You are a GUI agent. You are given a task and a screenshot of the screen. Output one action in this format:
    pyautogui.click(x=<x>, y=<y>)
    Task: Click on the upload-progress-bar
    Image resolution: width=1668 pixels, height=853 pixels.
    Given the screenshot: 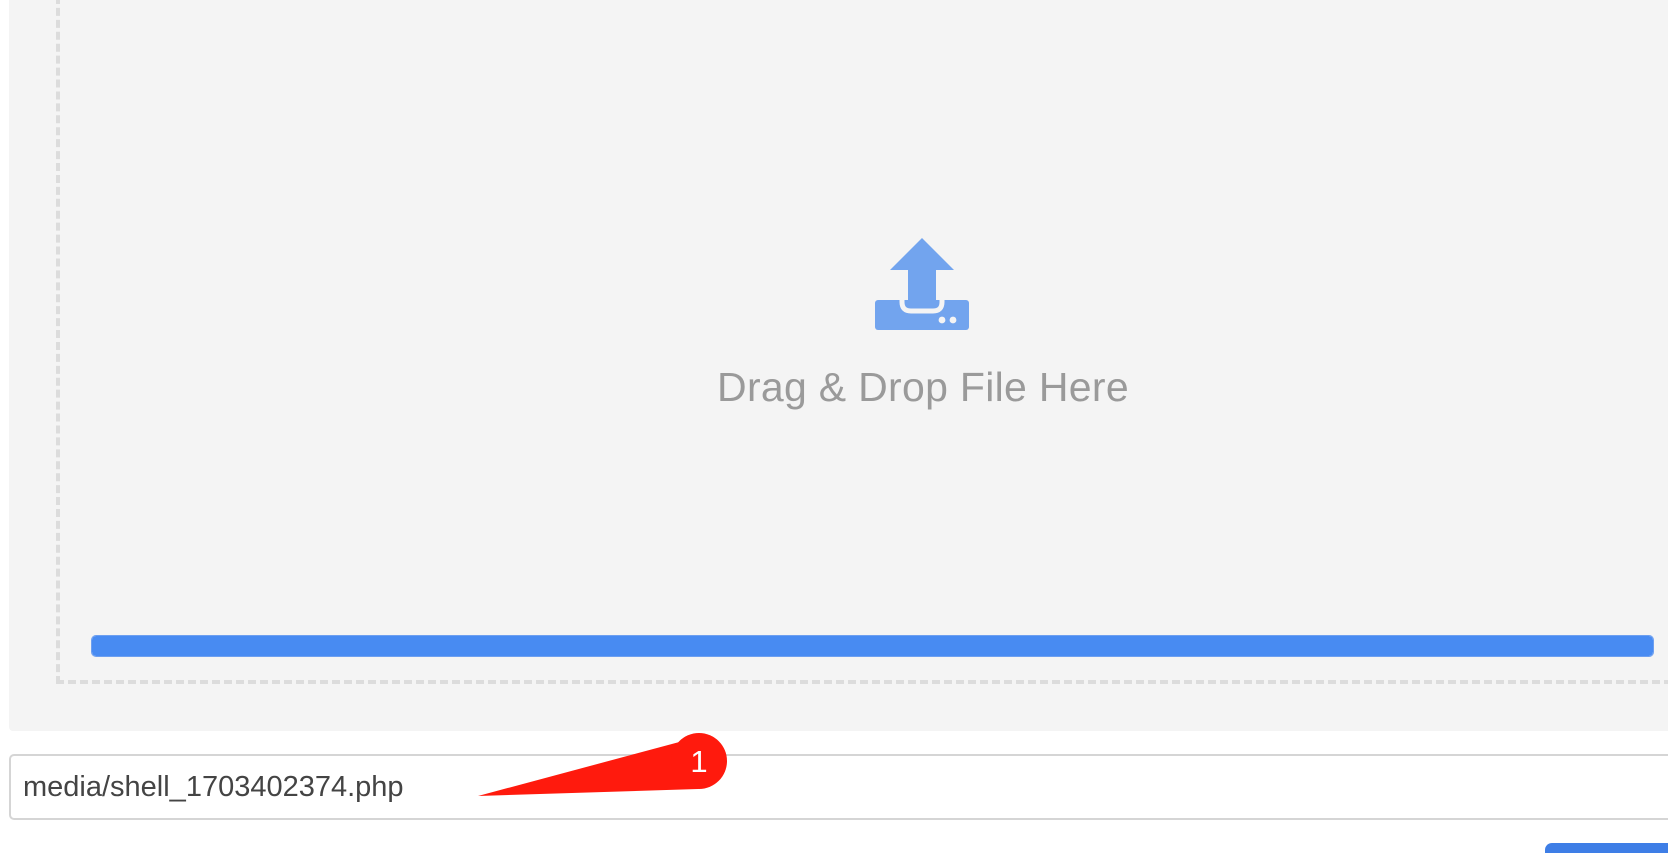 What is the action you would take?
    pyautogui.click(x=872, y=646)
    